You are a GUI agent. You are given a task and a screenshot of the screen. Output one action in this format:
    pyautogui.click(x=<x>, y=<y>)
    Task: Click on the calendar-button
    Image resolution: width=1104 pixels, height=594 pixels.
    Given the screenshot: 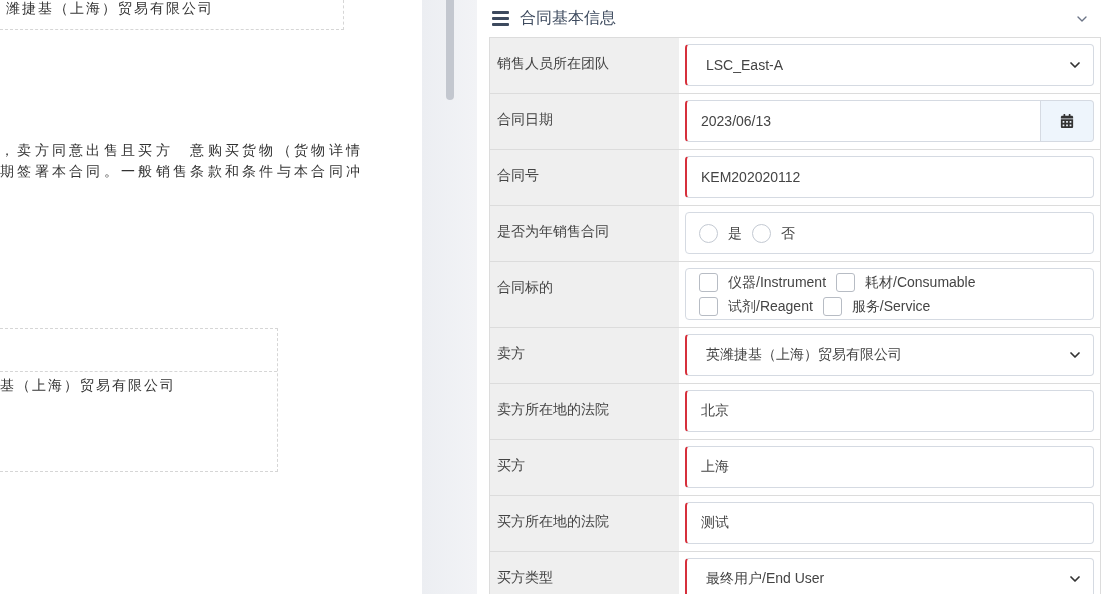 What is the action you would take?
    pyautogui.click(x=1067, y=121)
    